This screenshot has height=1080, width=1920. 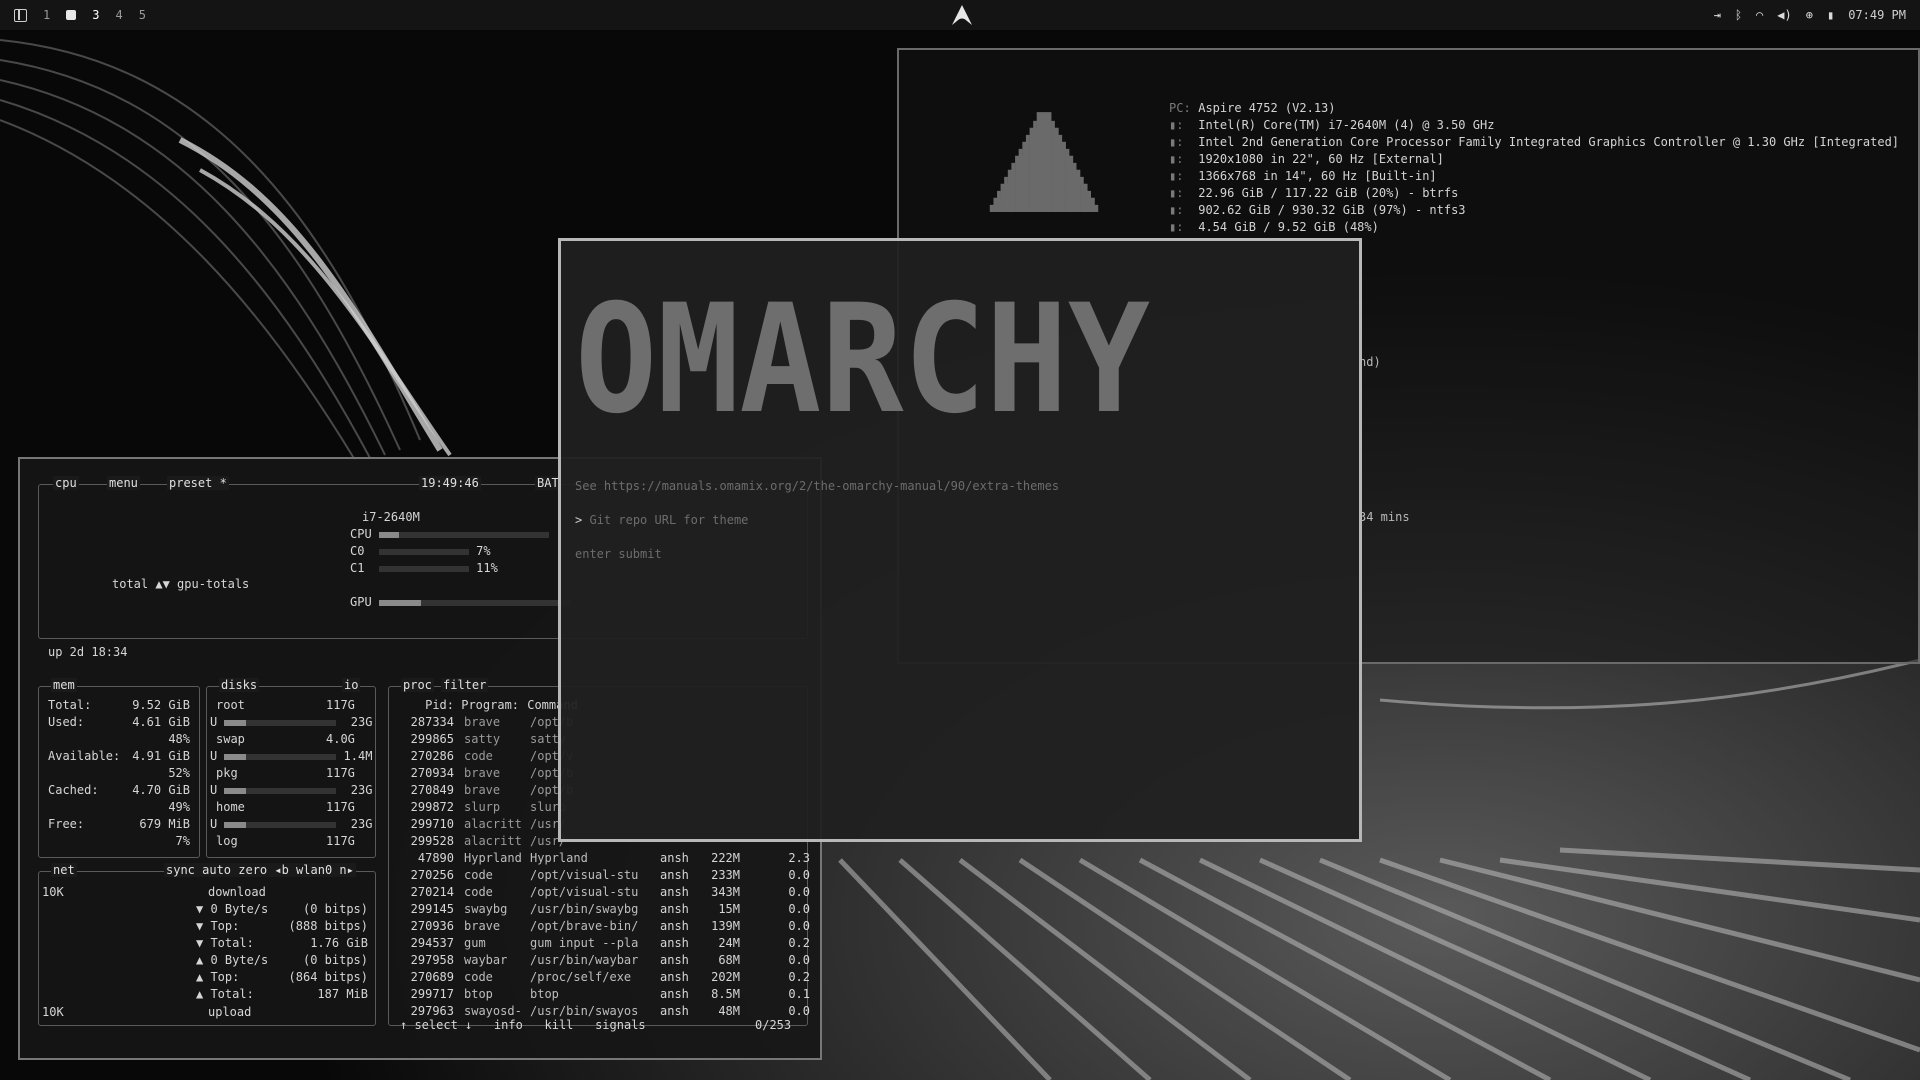 What do you see at coordinates (725, 994) in the screenshot?
I see `proc-mem: 8.5M` at bounding box center [725, 994].